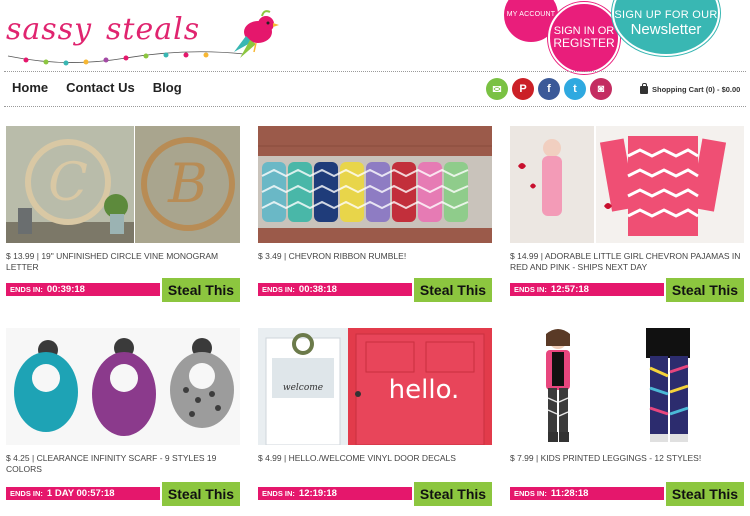  I want to click on shopping-cart-label: Shopping Cart (0) - $0.00, so click(696, 89).